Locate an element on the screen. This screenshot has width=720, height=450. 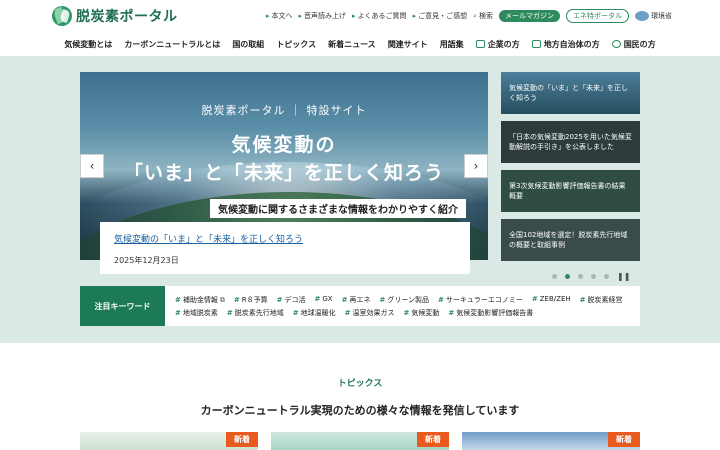
nav-audience-label: 企業の方 is located at coordinates (503, 44).